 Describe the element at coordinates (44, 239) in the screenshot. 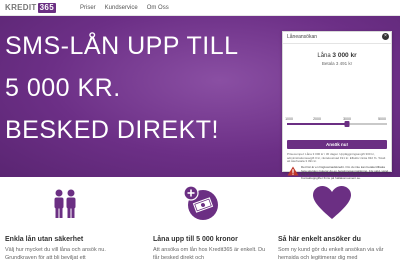

I see `feature-title-no-security: Enkla lån utan säkerhet` at that location.